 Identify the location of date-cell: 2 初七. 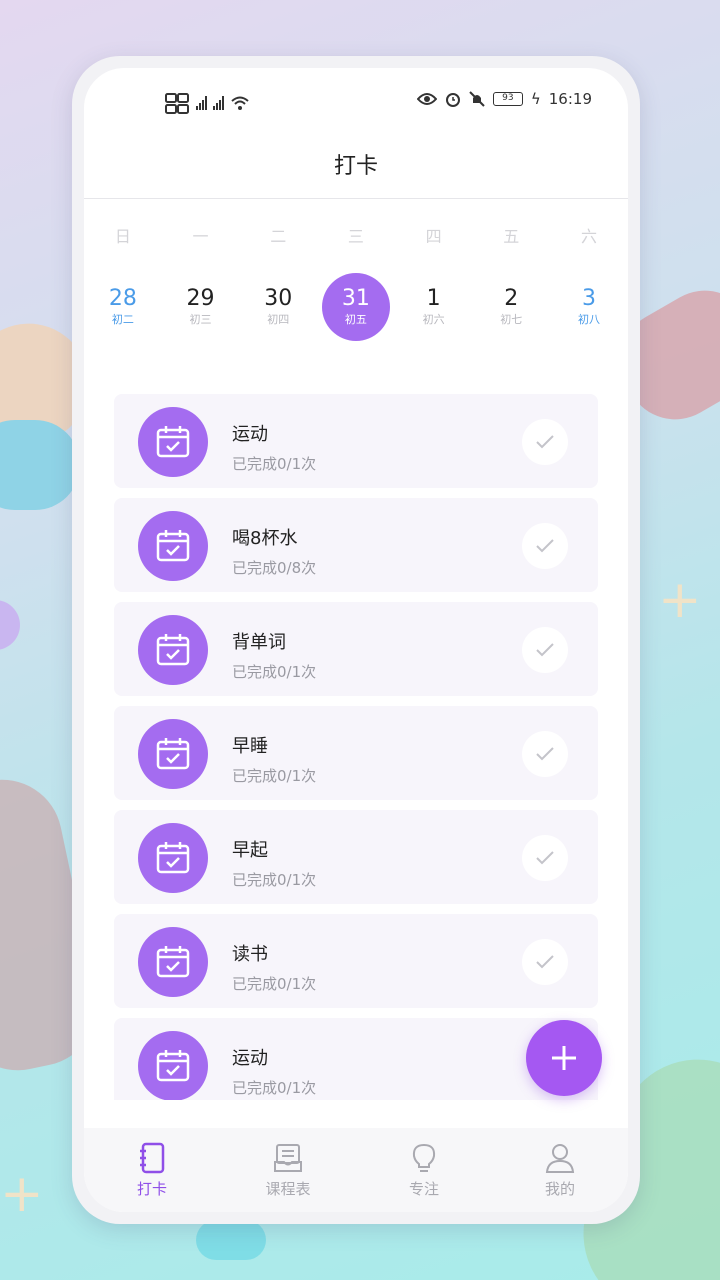
(511, 307).